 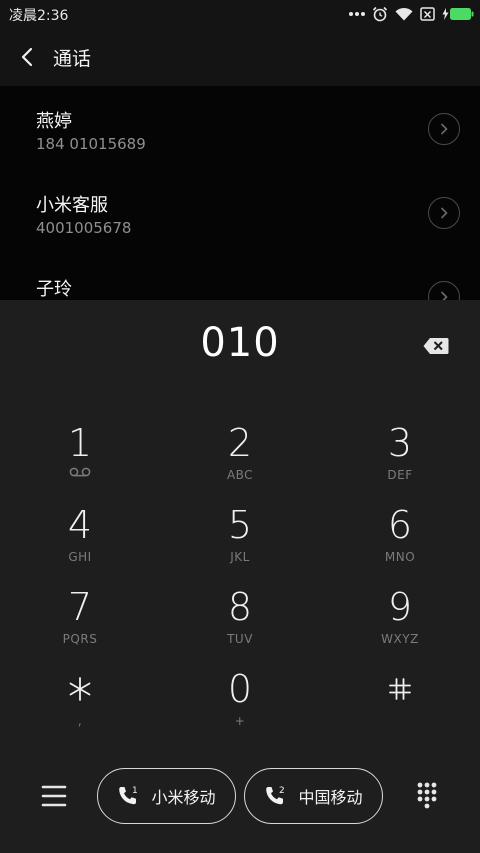 What do you see at coordinates (80, 607) in the screenshot?
I see `key-digit: 7` at bounding box center [80, 607].